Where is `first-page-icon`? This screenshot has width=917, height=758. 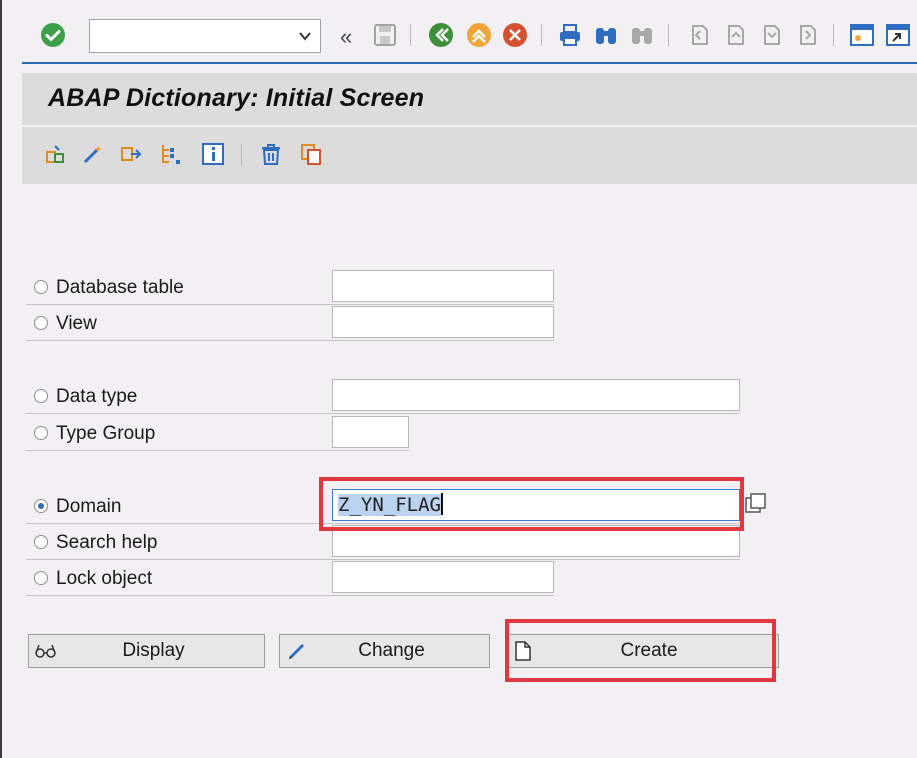
first-page-icon is located at coordinates (699, 35).